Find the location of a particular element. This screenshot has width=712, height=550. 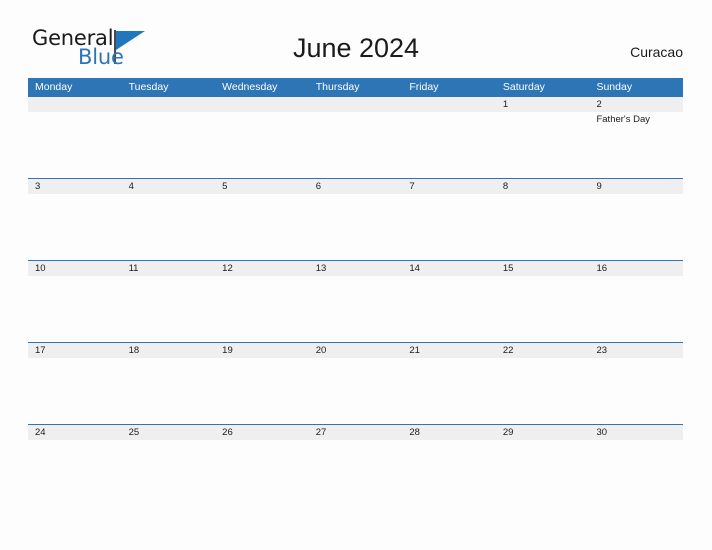

calendar-week-row: 24 25 26 27 28 29 30 is located at coordinates (355, 465).